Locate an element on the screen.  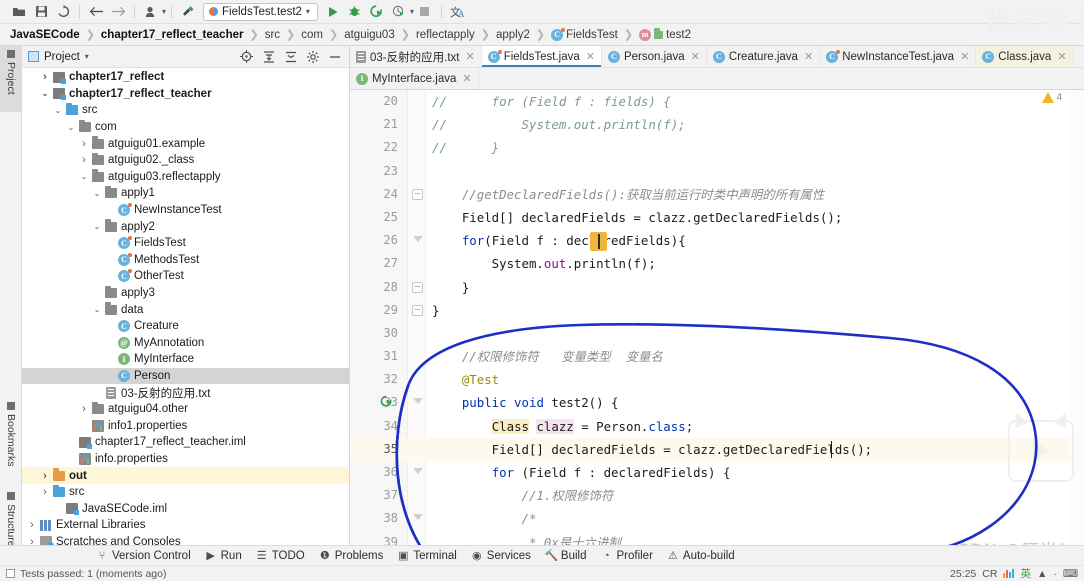
tree-node: @ MyAnnotation is located at coordinates (185, 343).